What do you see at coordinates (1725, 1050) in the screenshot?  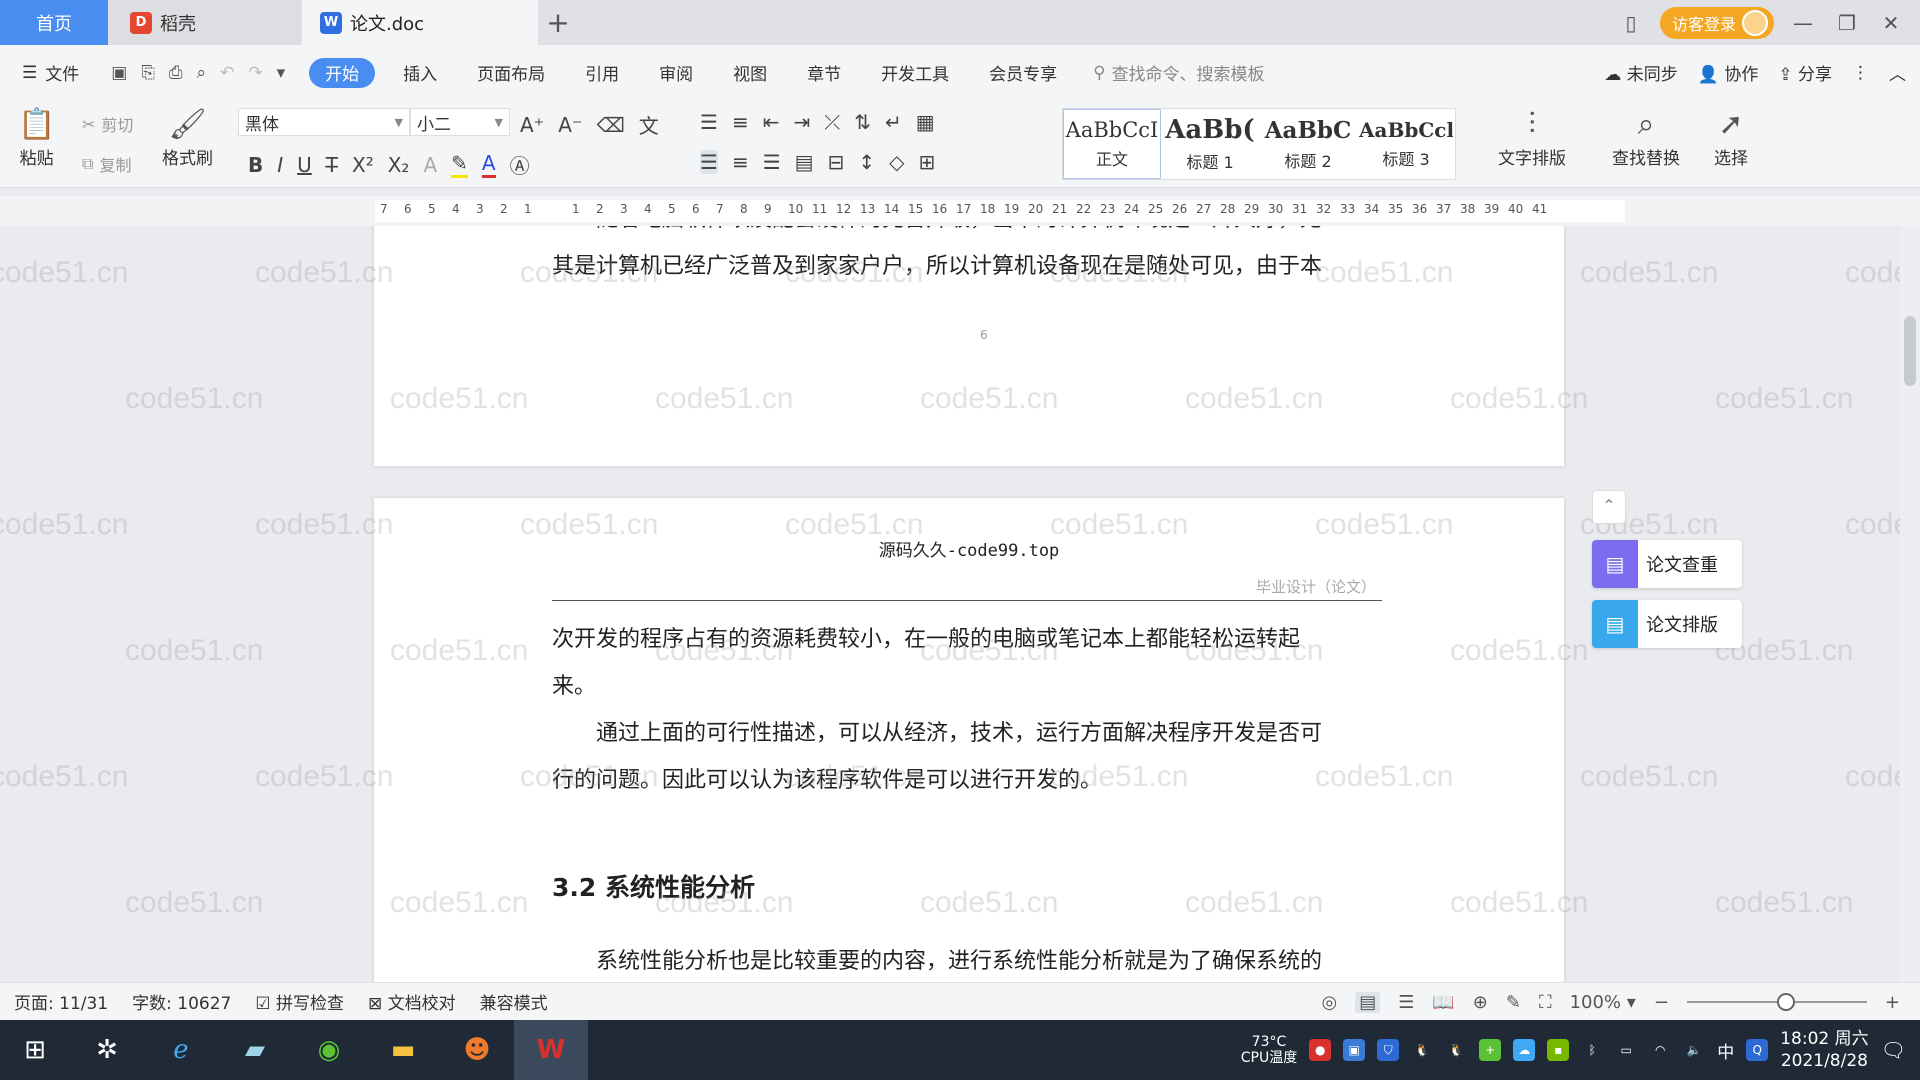 I see `ime-indicator: 中` at bounding box center [1725, 1050].